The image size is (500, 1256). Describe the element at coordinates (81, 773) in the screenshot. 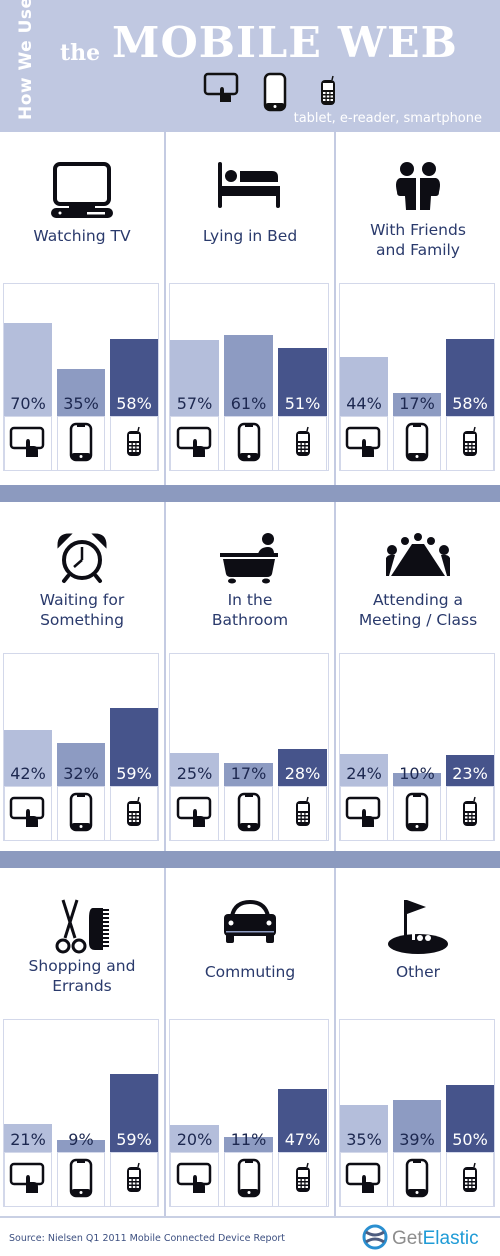

I see `bar-value-label: 32%` at that location.